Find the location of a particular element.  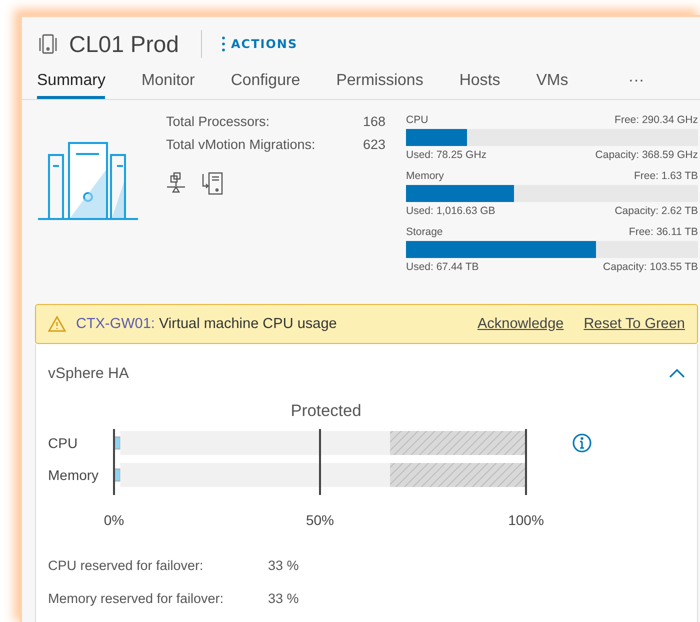

alert-message: CTX-GW01: Virtual machine CPU usage is located at coordinates (207, 324).